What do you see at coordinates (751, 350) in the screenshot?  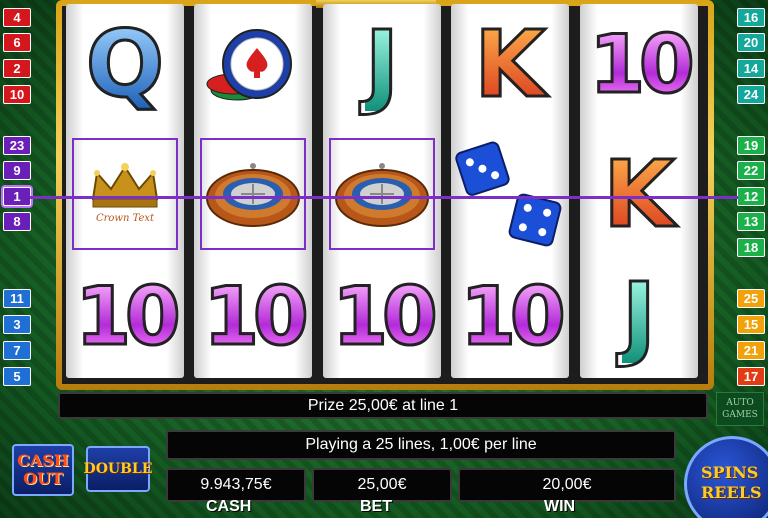 I see `right-line-badge-21: 21` at bounding box center [751, 350].